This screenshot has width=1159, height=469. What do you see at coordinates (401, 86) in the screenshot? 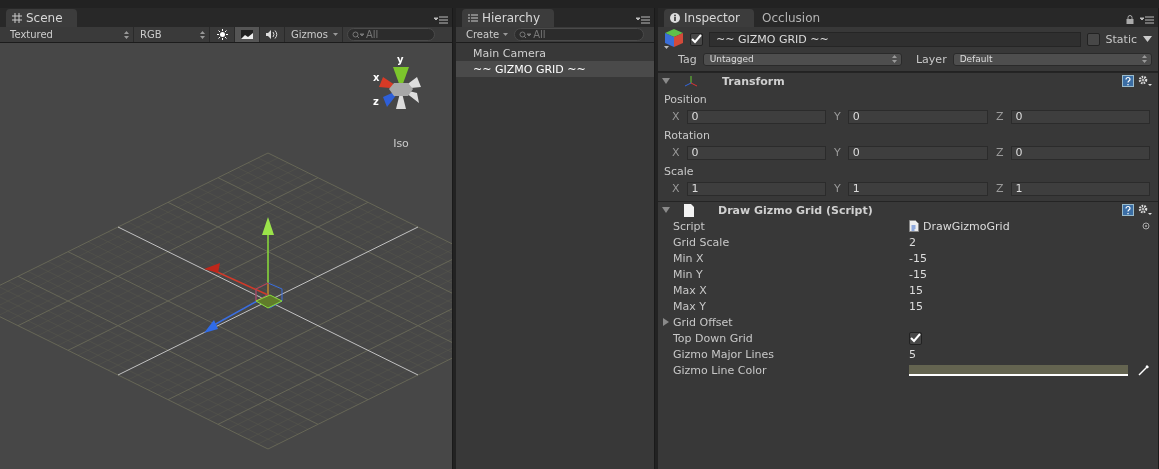
I see `orientation-gizmo-drawing: y x z` at bounding box center [401, 86].